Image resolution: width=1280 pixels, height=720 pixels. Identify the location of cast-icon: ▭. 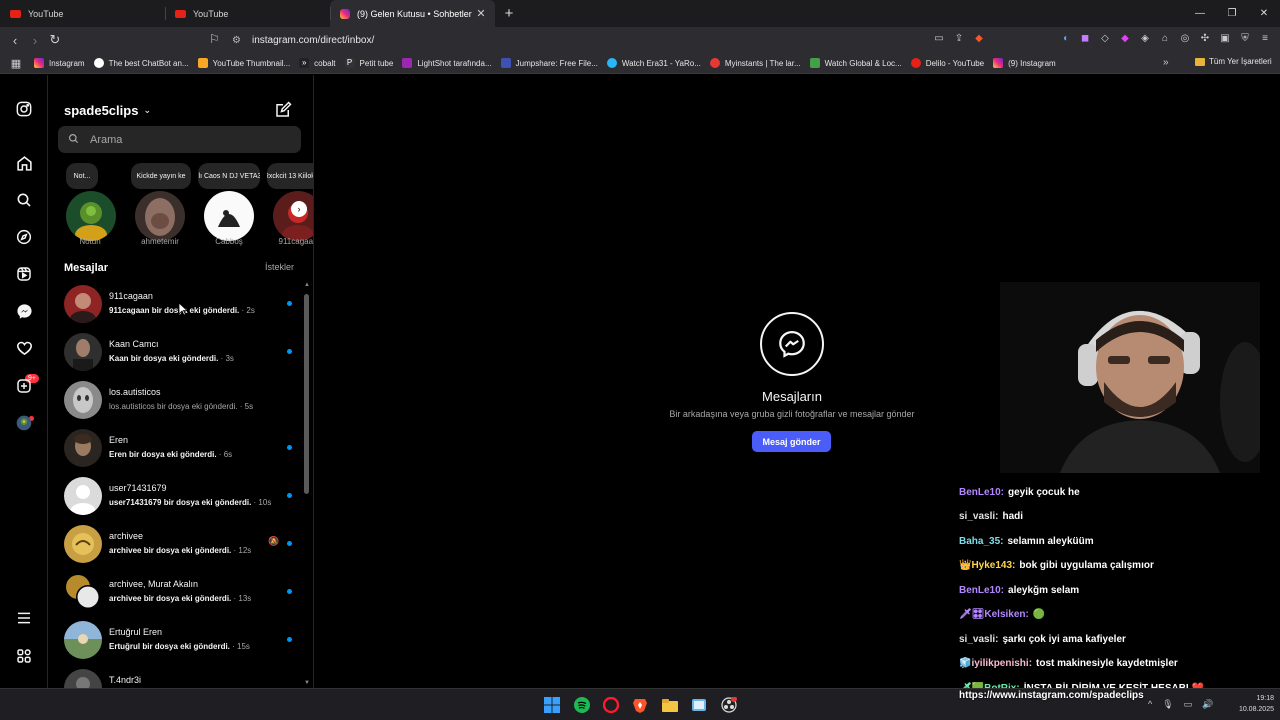
(939, 38).